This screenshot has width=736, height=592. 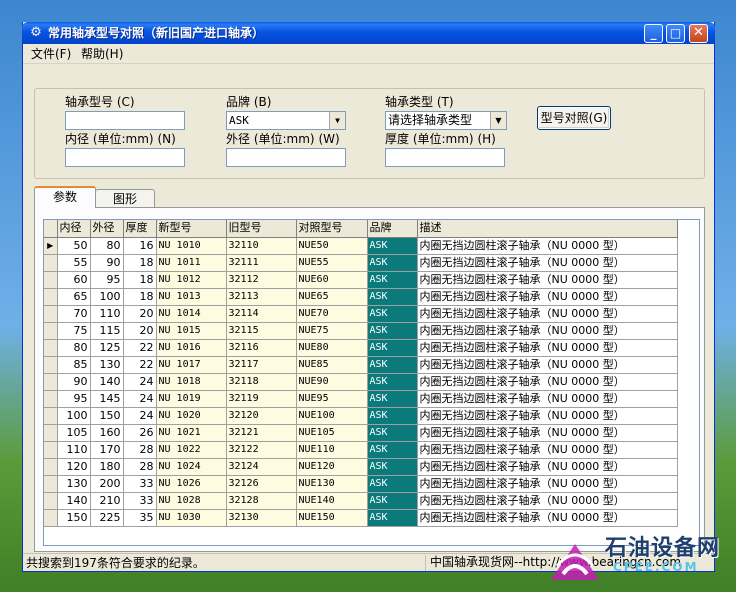 I want to click on cell-old-model: 32130, so click(x=261, y=518).